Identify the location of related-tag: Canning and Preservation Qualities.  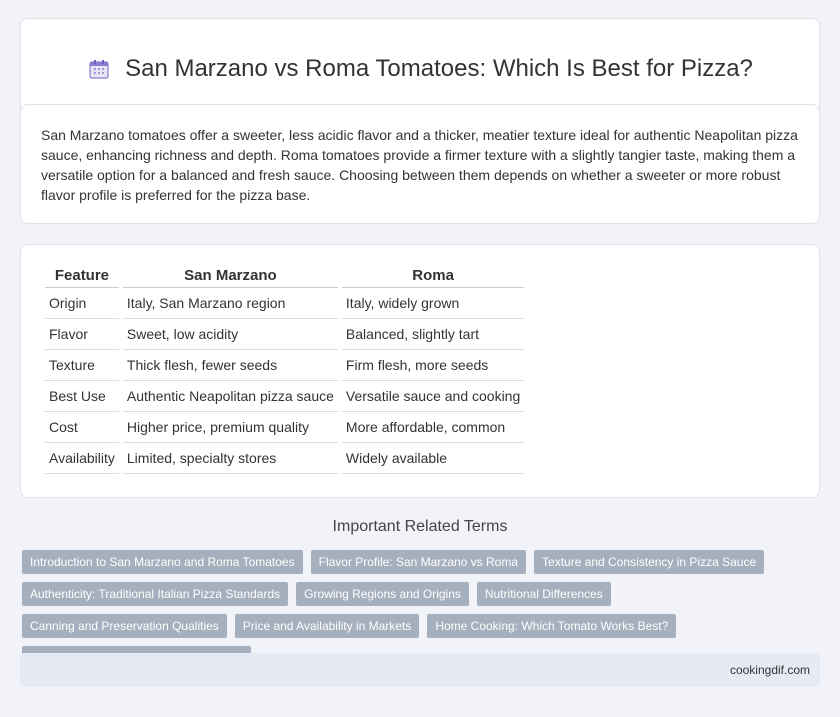
(124, 626).